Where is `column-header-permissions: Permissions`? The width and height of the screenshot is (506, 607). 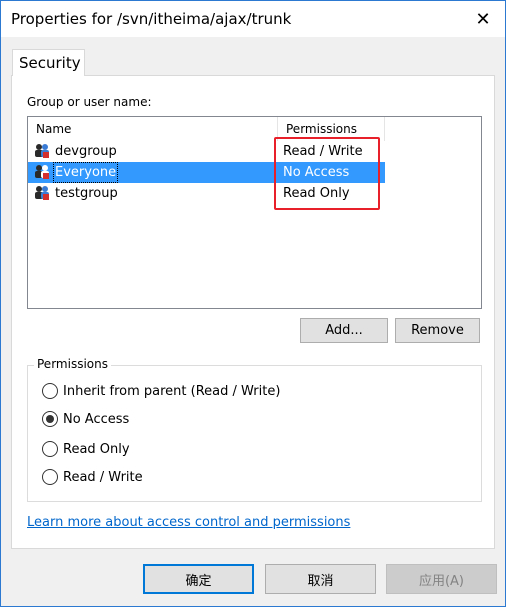
column-header-permissions: Permissions is located at coordinates (331, 129).